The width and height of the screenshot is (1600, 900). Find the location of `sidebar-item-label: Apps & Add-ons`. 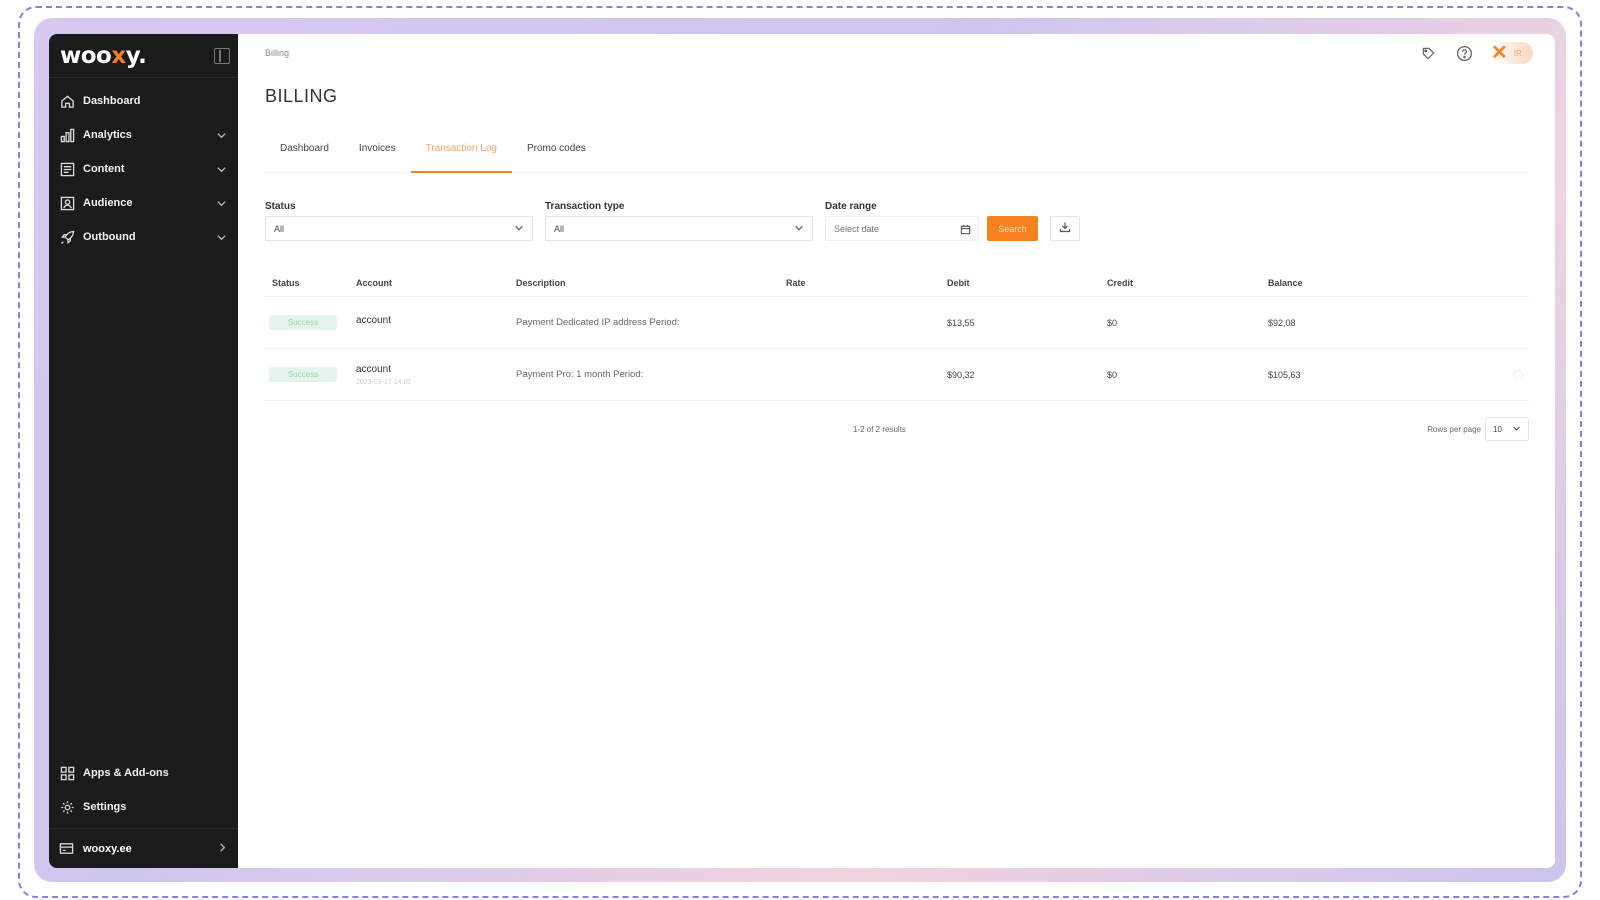

sidebar-item-label: Apps & Add-ons is located at coordinates (126, 773).